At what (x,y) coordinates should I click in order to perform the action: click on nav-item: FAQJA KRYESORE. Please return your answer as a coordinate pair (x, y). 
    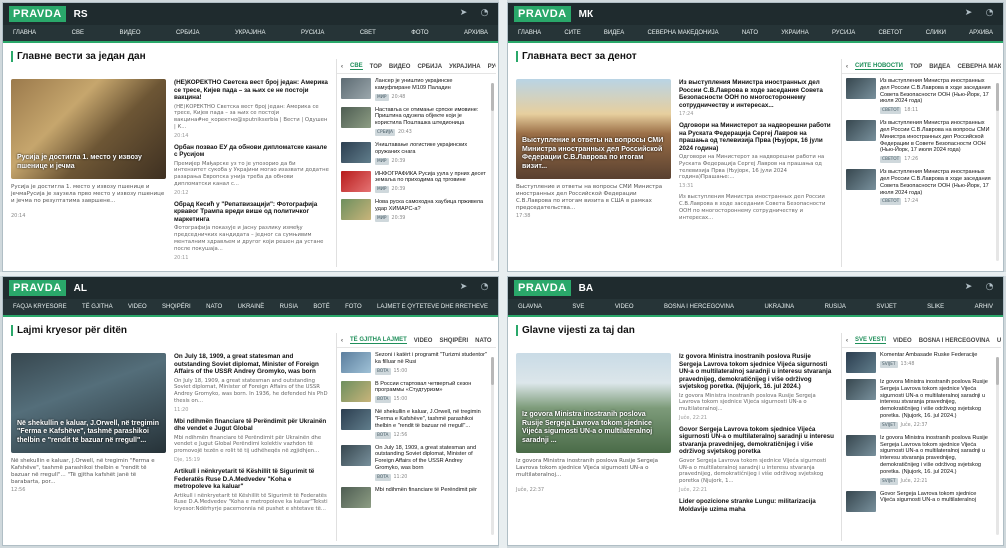
    Looking at the image, I should click on (40, 307).